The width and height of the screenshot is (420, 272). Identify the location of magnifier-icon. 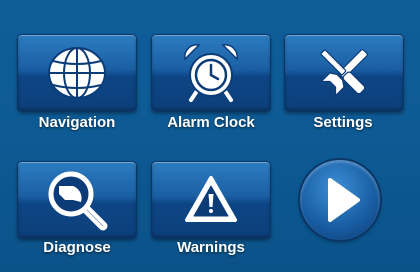
(78, 201).